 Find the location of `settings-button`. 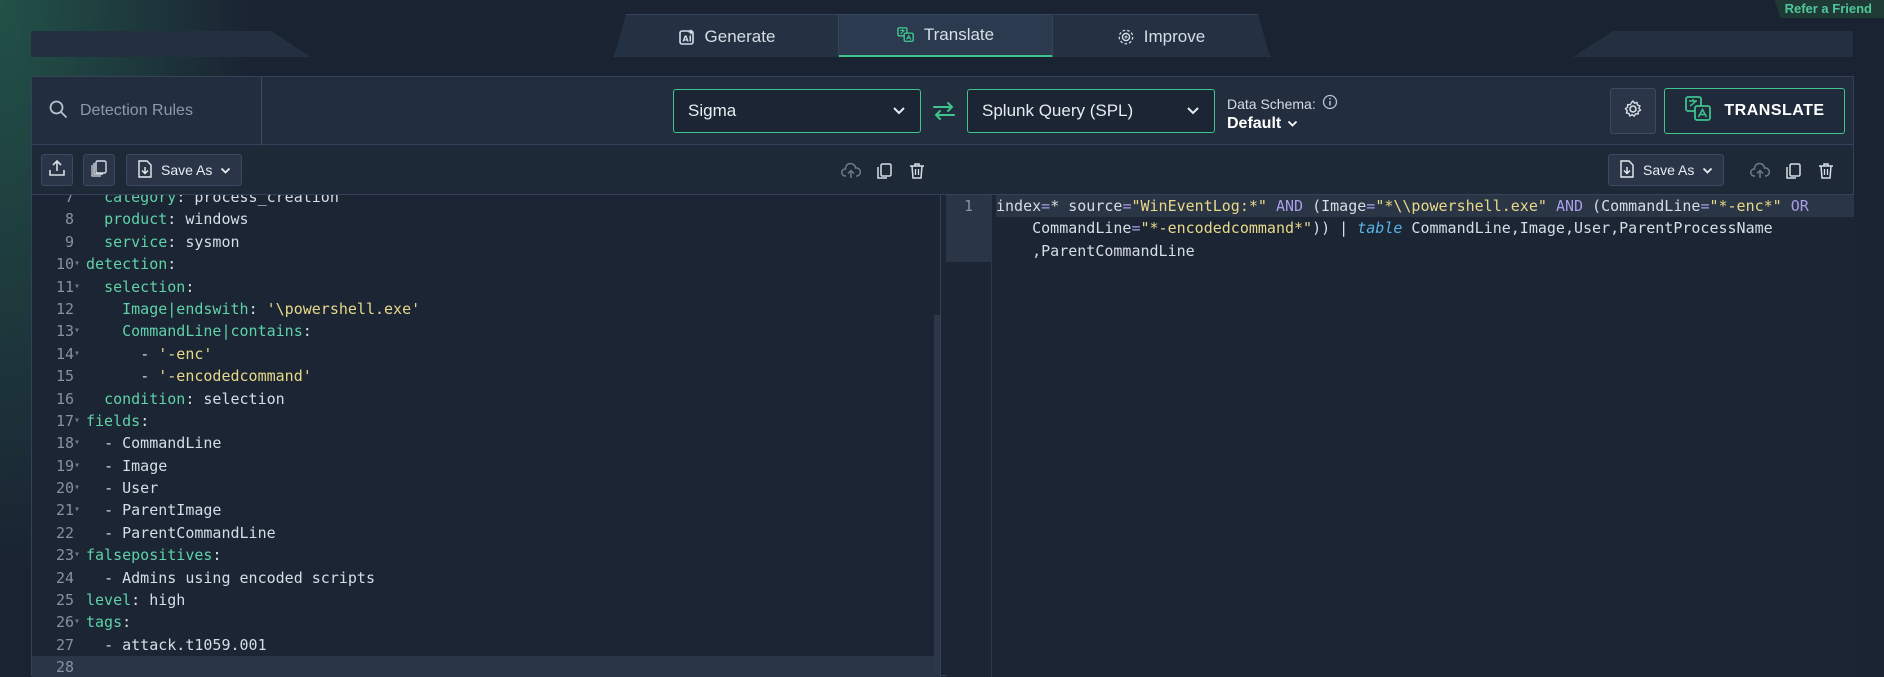

settings-button is located at coordinates (1633, 111).